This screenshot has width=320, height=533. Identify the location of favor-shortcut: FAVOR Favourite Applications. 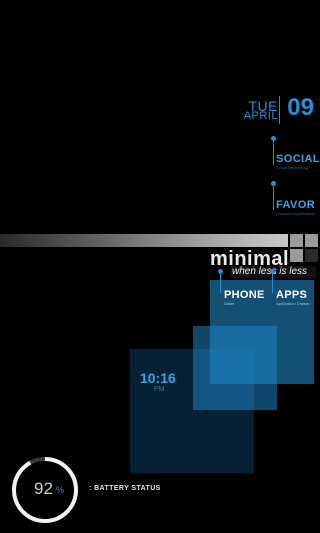
(298, 210).